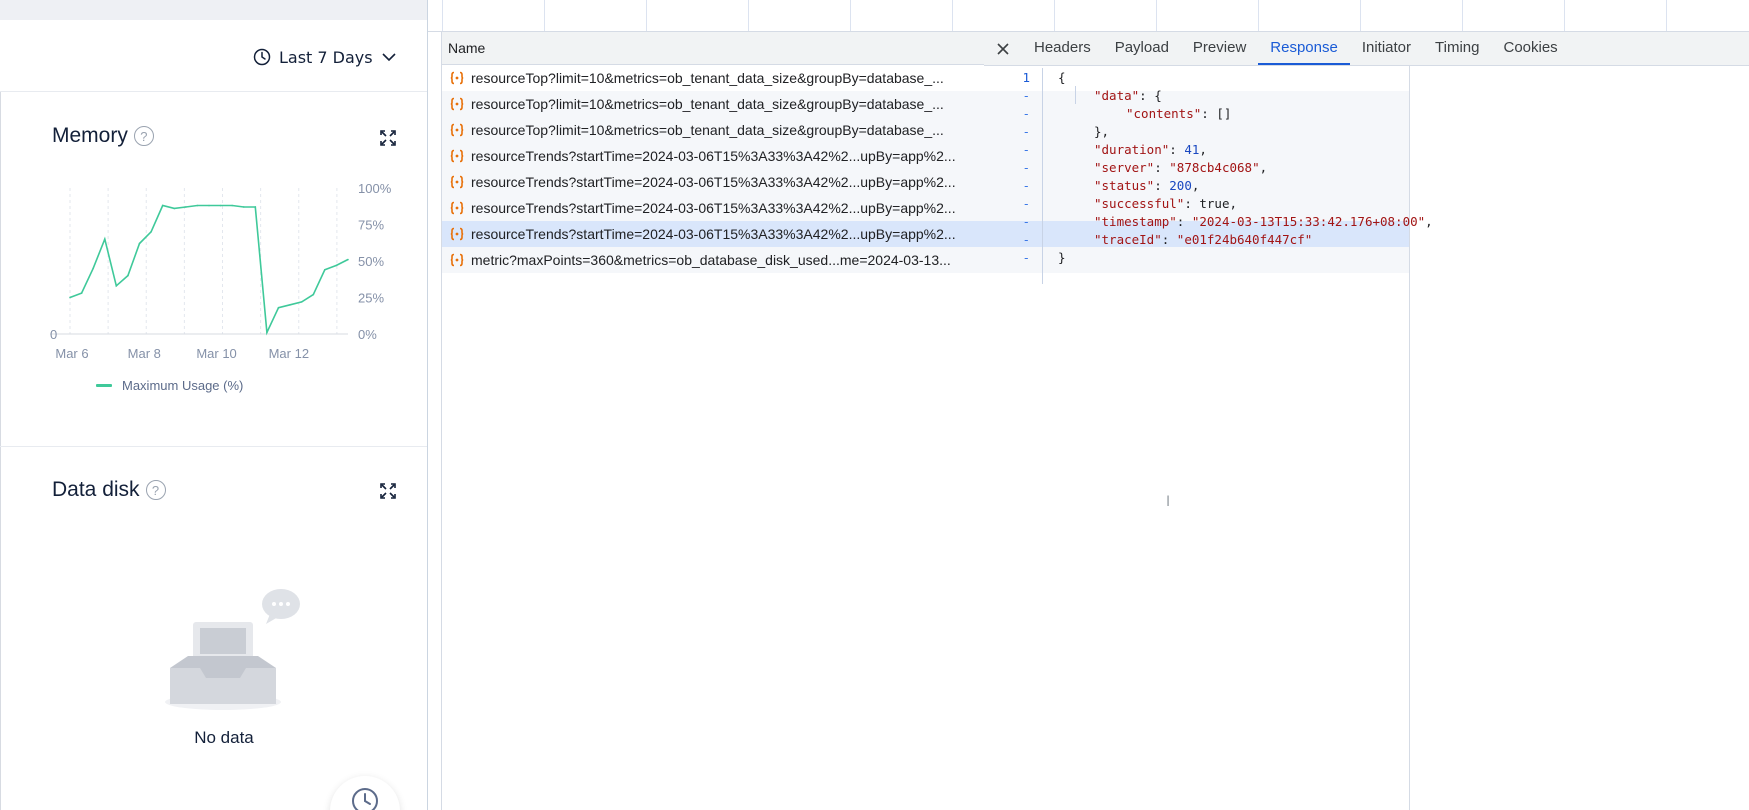 The width and height of the screenshot is (1749, 810). I want to click on y-tick-label: 25%, so click(371, 298).